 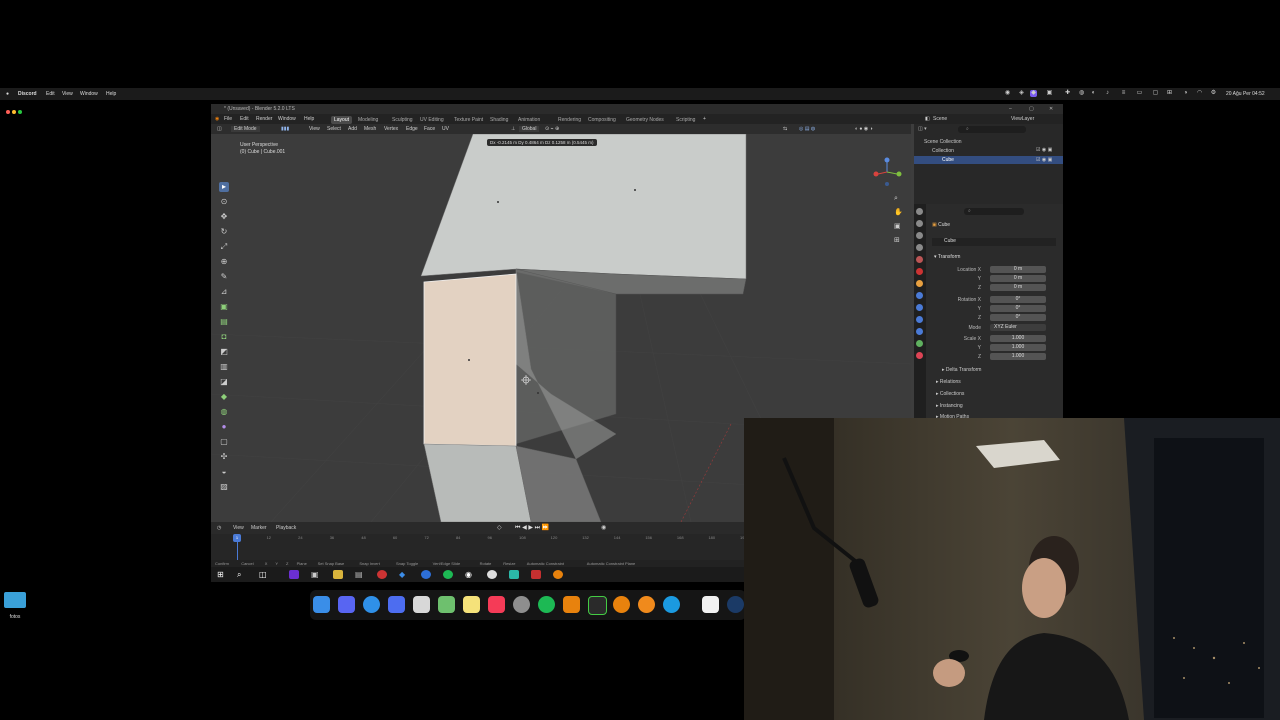 What do you see at coordinates (919, 259) in the screenshot?
I see `scene-tab-icon` at bounding box center [919, 259].